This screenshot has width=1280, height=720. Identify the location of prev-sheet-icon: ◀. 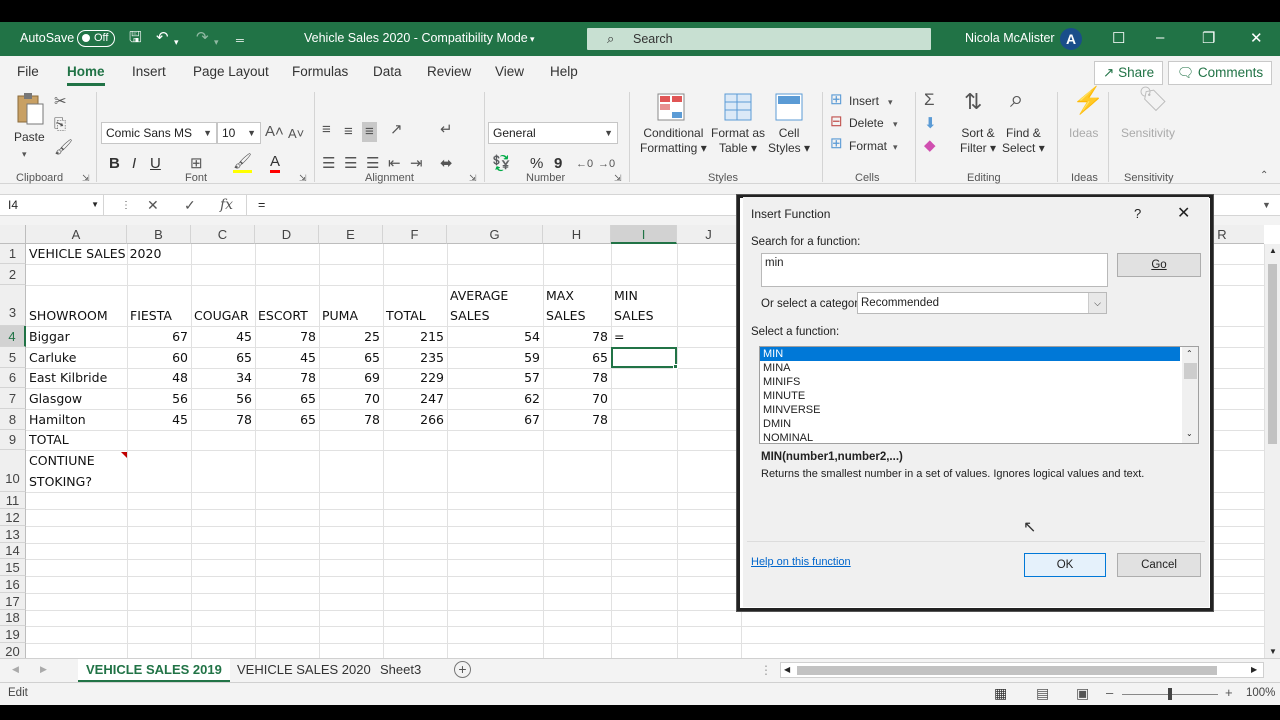
(15, 669).